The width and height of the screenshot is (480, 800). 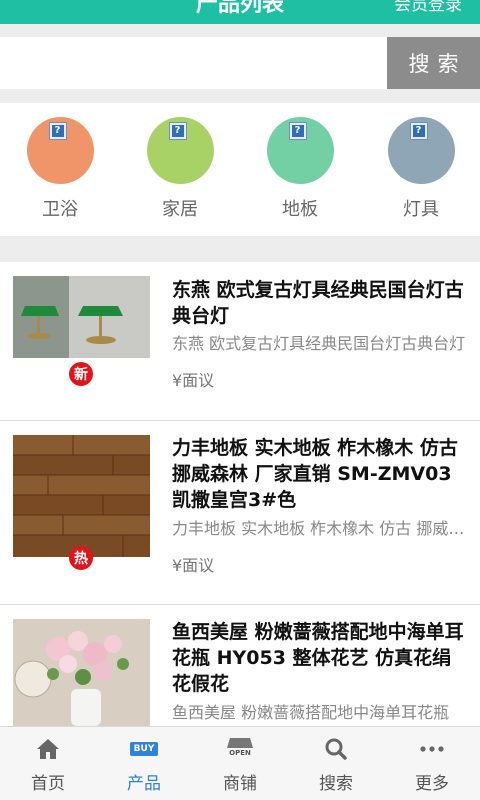 I want to click on category-item-bathroom: ? 卫浴, so click(x=60, y=169).